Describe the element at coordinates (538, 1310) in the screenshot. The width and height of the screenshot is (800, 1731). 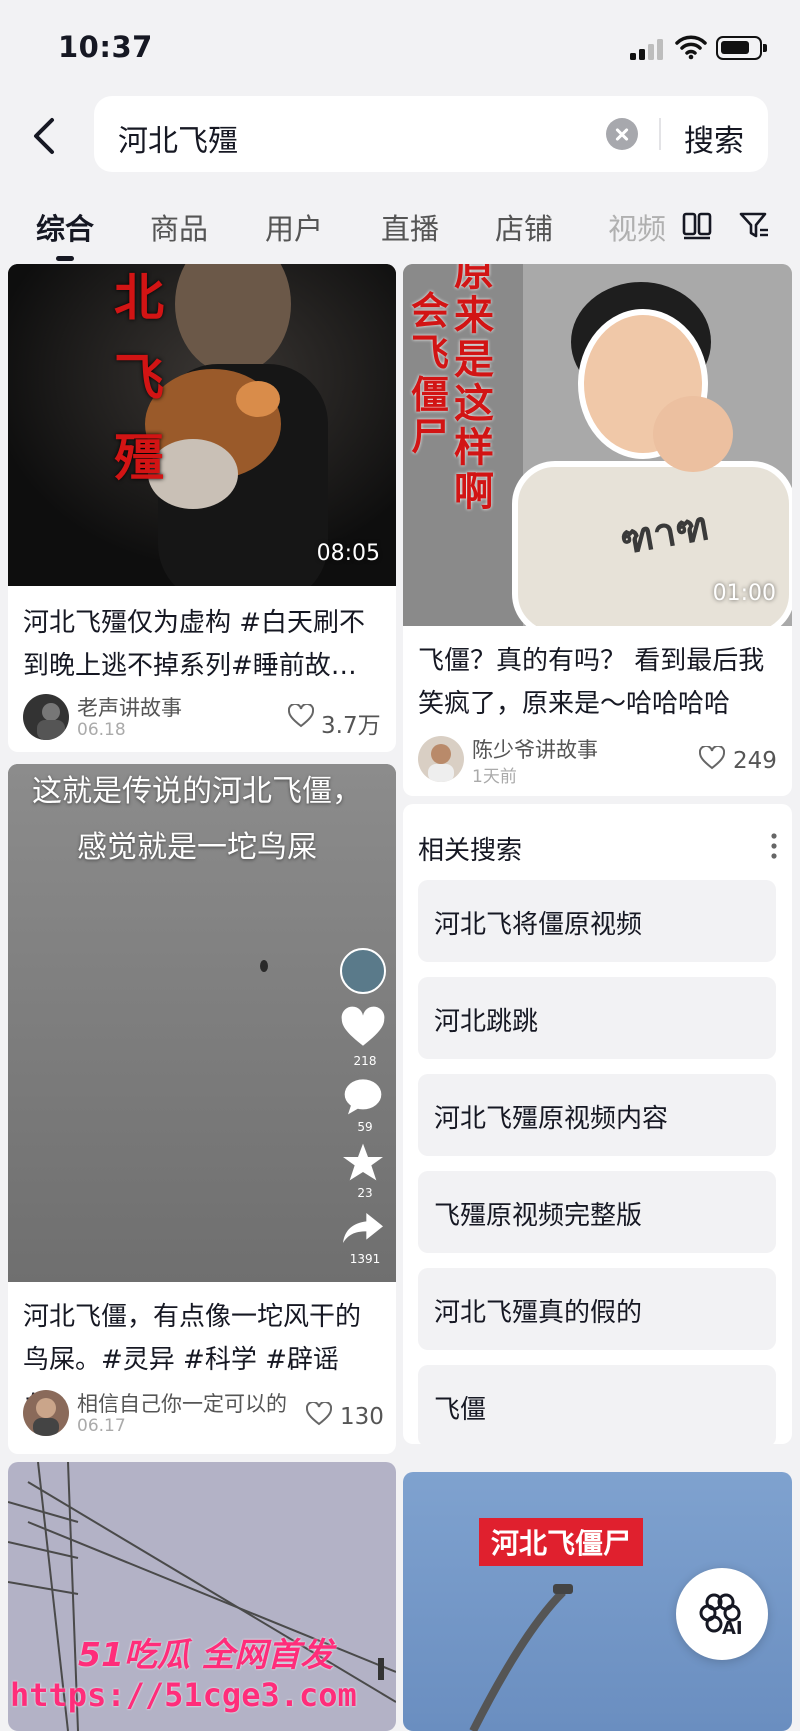
I see `related-search-label: 河北飞殭真的假的` at that location.